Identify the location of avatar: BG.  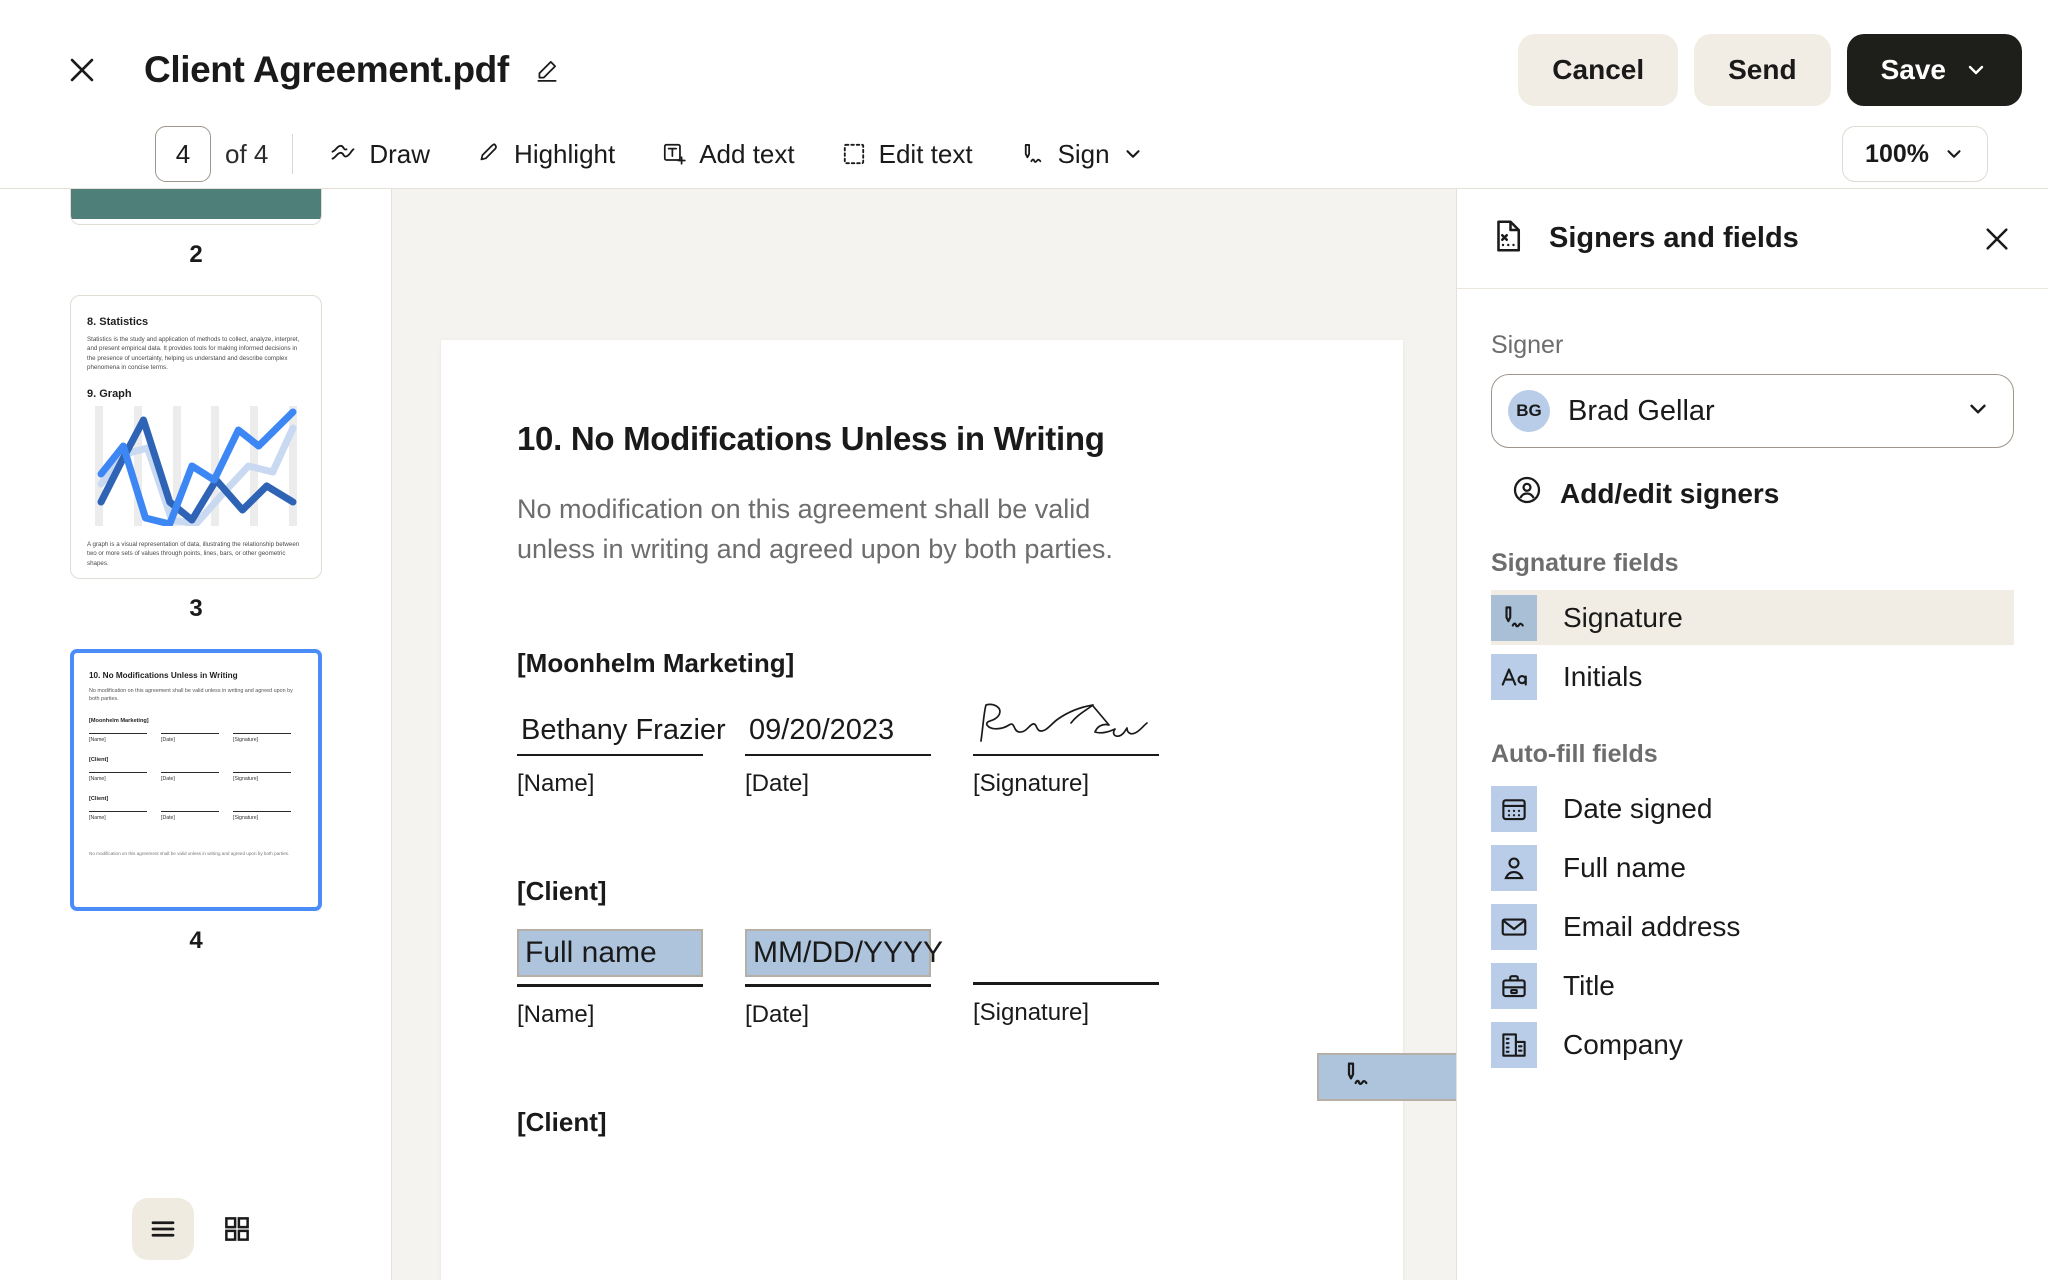
(1529, 411).